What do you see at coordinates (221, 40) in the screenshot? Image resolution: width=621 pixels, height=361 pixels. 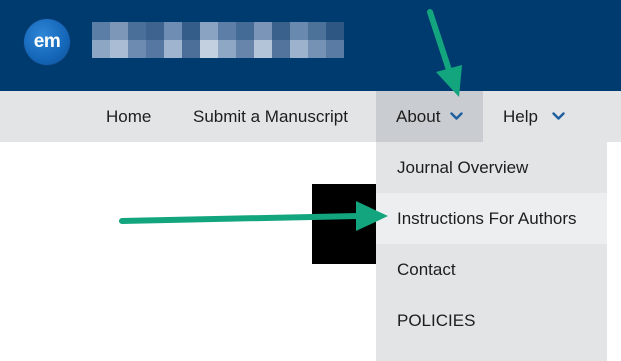 I see `journal-title-redacted` at bounding box center [221, 40].